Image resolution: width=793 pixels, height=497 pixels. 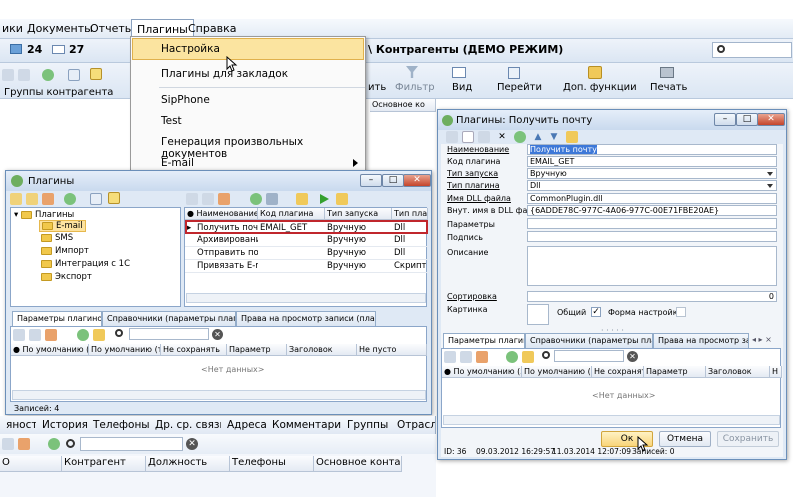 What do you see at coordinates (589, 340) in the screenshot?
I see `tab-plugin-refs: Справочники (параметры плагинов)` at bounding box center [589, 340].